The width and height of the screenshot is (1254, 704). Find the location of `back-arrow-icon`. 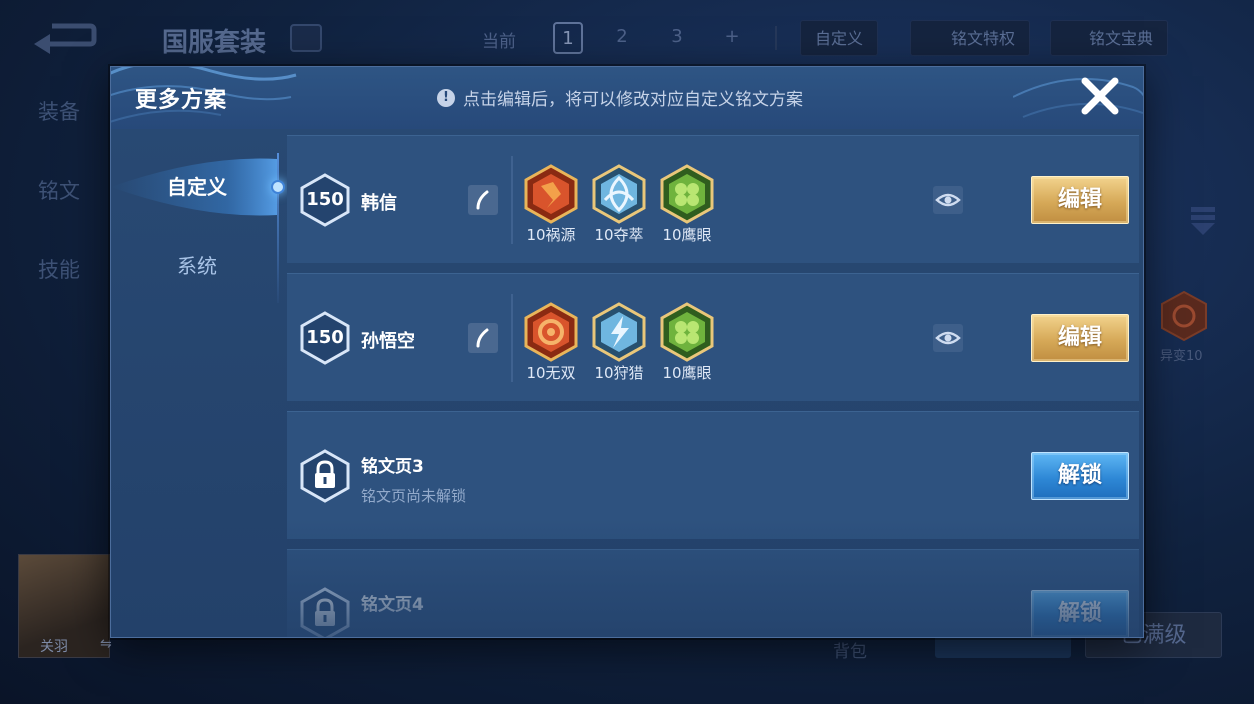

back-arrow-icon is located at coordinates (64, 38).